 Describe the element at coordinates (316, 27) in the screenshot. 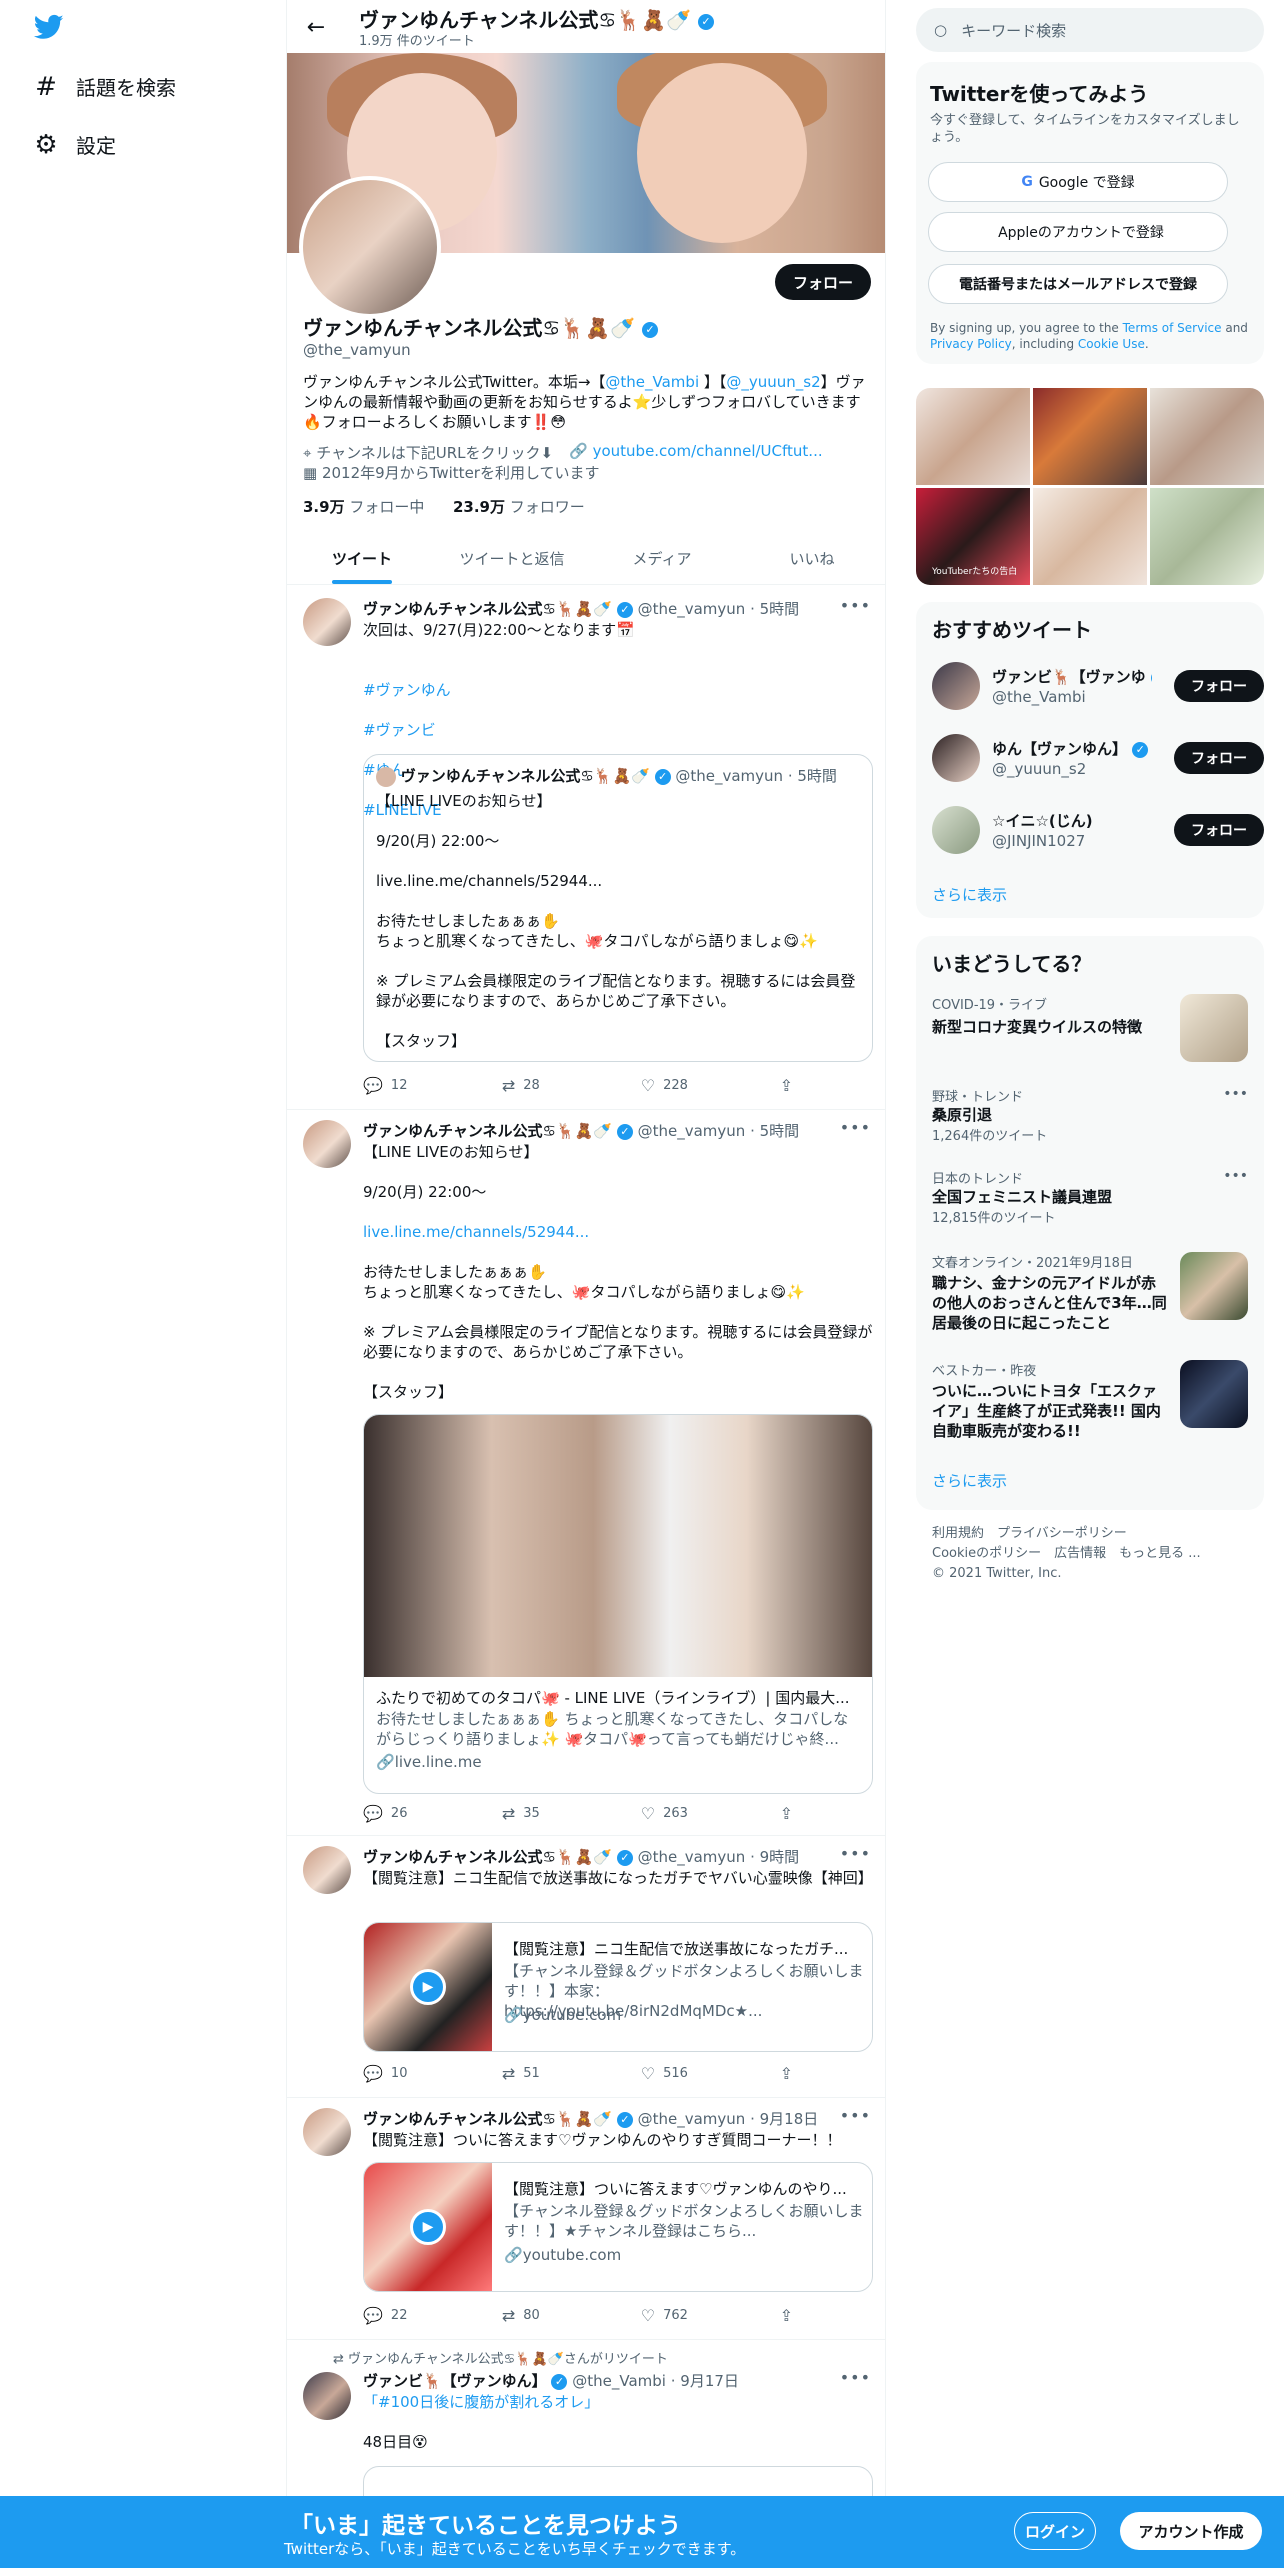

I see `back-arrow-icon: ←` at that location.